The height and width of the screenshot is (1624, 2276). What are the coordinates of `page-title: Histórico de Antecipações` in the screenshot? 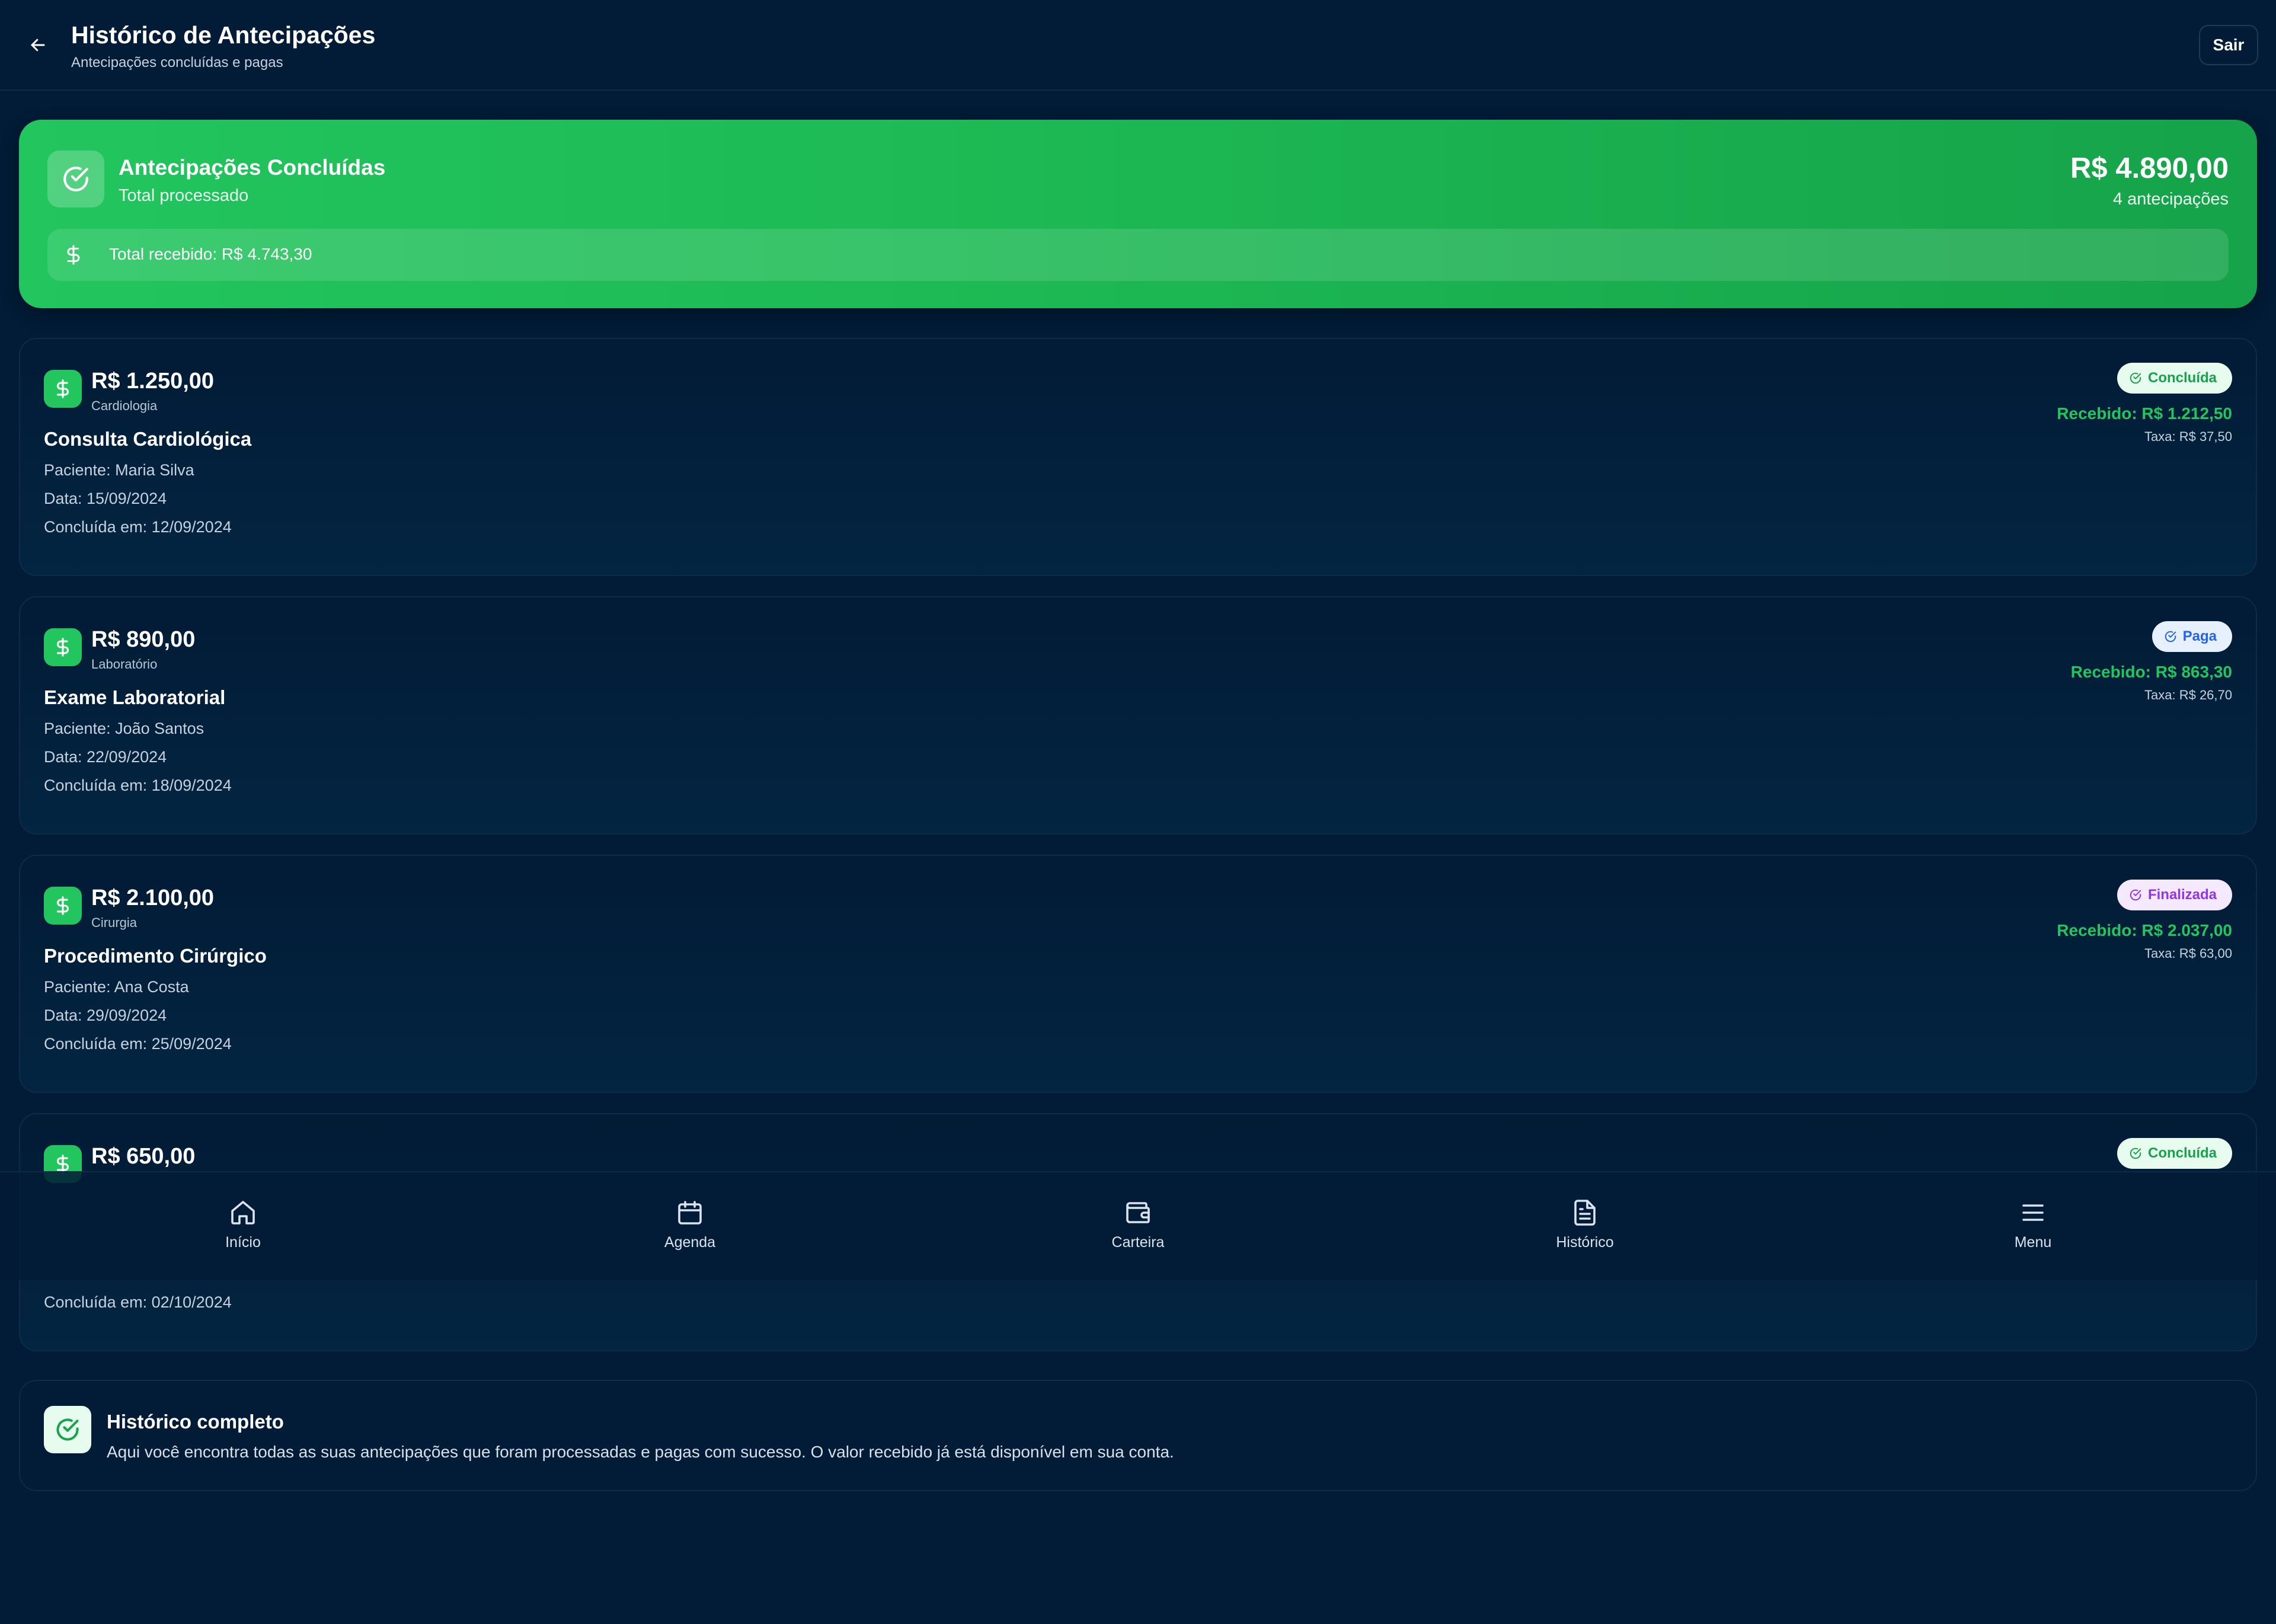 It's located at (223, 35).